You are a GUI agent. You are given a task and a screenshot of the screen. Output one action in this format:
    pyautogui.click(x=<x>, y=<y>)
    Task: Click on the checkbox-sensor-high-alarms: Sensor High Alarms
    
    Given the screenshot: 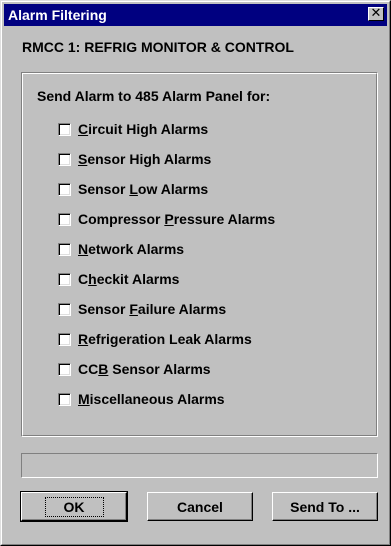 What is the action you would take?
    pyautogui.click(x=134, y=159)
    